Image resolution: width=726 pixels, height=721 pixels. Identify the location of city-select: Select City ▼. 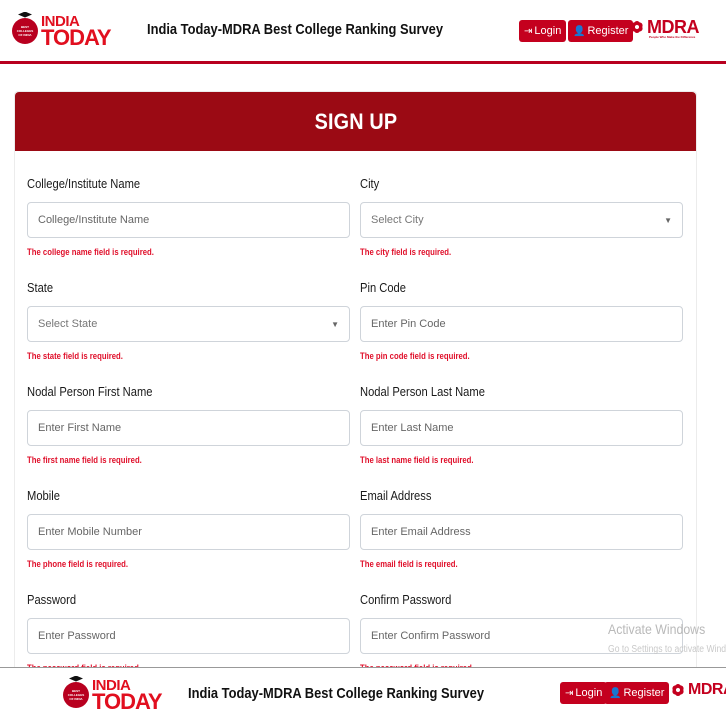
(521, 220).